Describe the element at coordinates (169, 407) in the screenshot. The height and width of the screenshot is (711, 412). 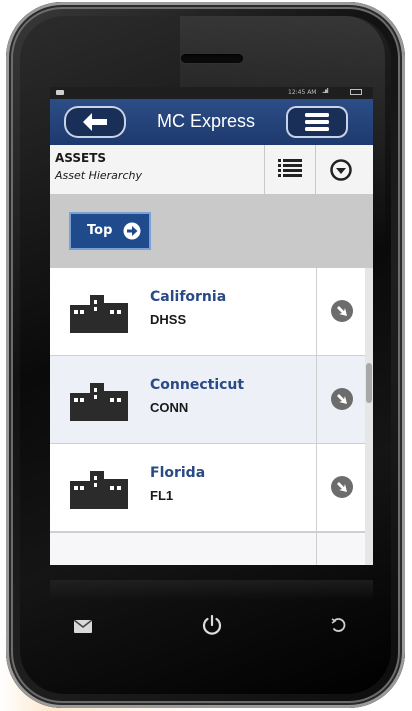
I see `item-code: CONN` at that location.